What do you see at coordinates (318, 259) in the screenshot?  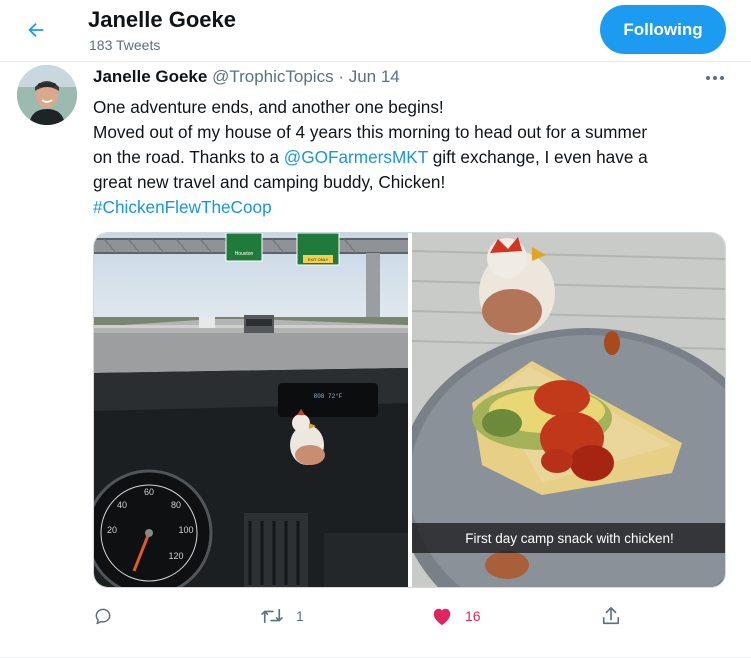 I see `exit-only-text: EXIT ONLY` at bounding box center [318, 259].